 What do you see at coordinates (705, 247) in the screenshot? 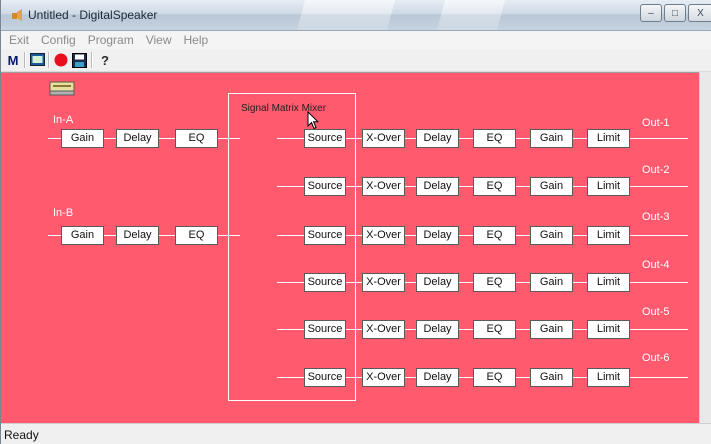
I see `vertical-scrollbar` at bounding box center [705, 247].